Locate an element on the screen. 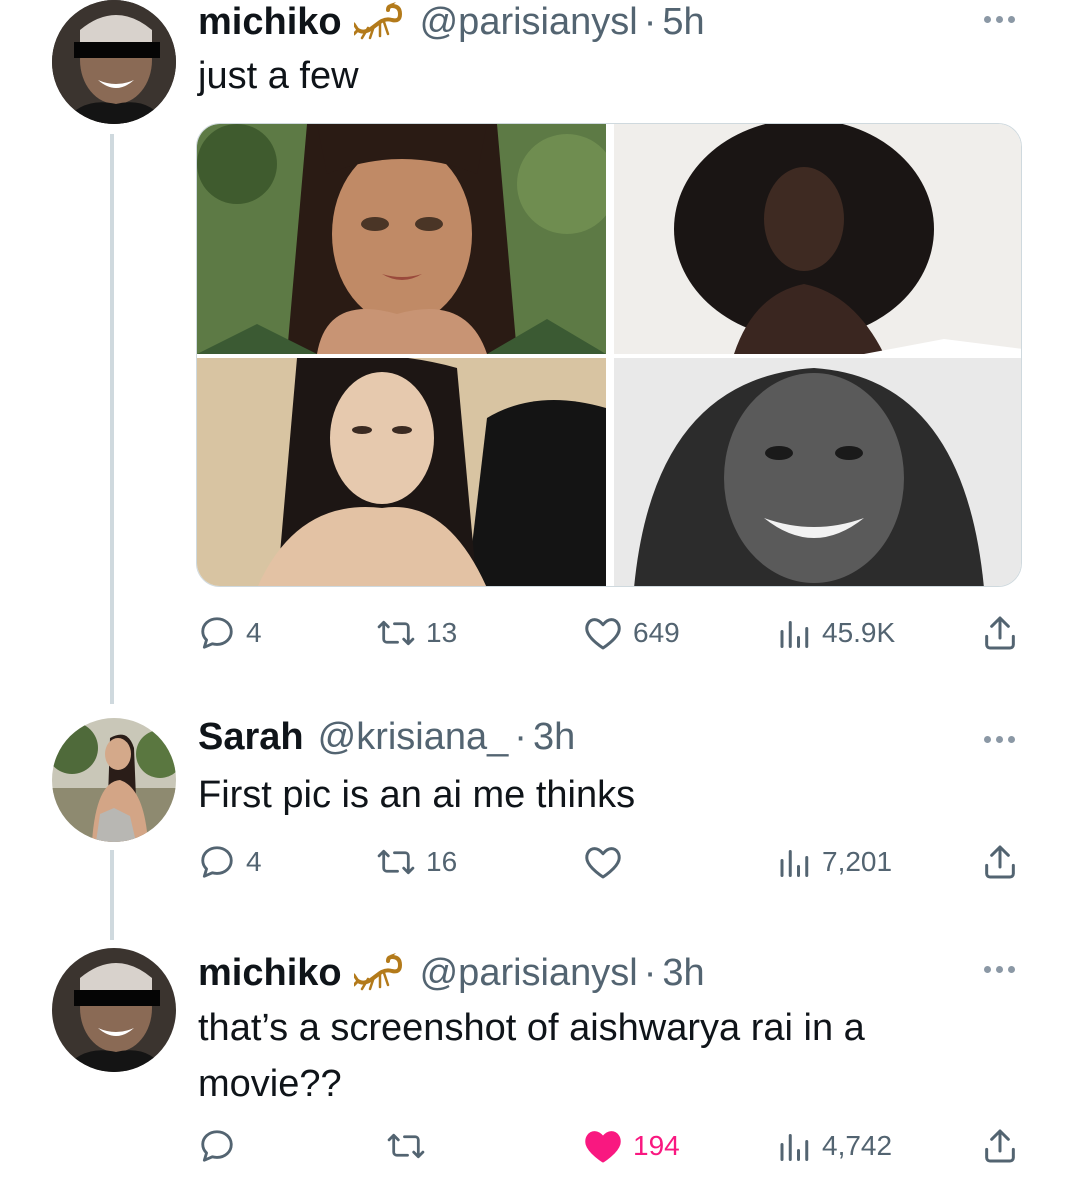 Image resolution: width=1071 pixels, height=1200 pixels. views-button: 4,742 is located at coordinates (834, 1146).